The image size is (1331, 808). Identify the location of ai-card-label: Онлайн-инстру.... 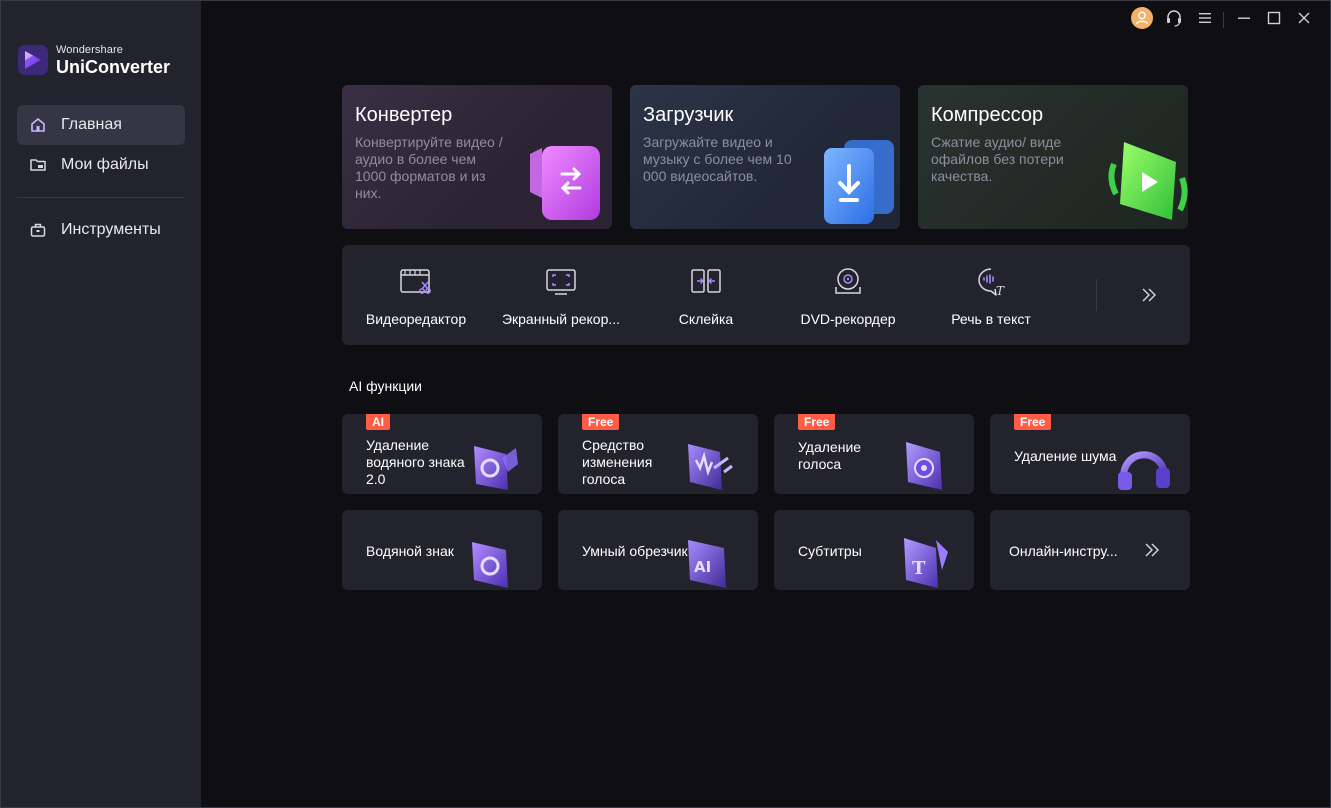
(1063, 551).